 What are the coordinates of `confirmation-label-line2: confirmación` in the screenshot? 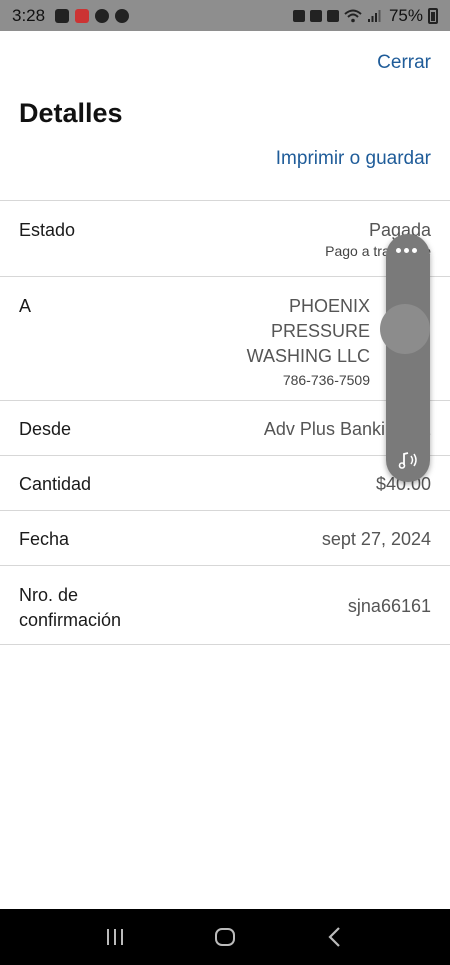 It's located at (70, 620).